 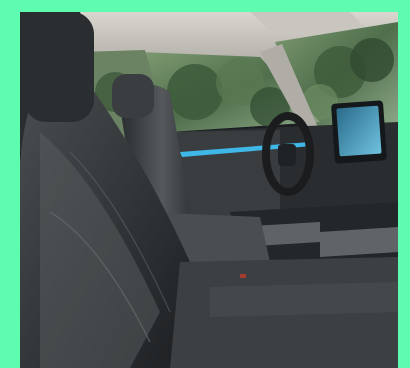 What do you see at coordinates (133, 96) in the screenshot?
I see `passenger-headrest` at bounding box center [133, 96].